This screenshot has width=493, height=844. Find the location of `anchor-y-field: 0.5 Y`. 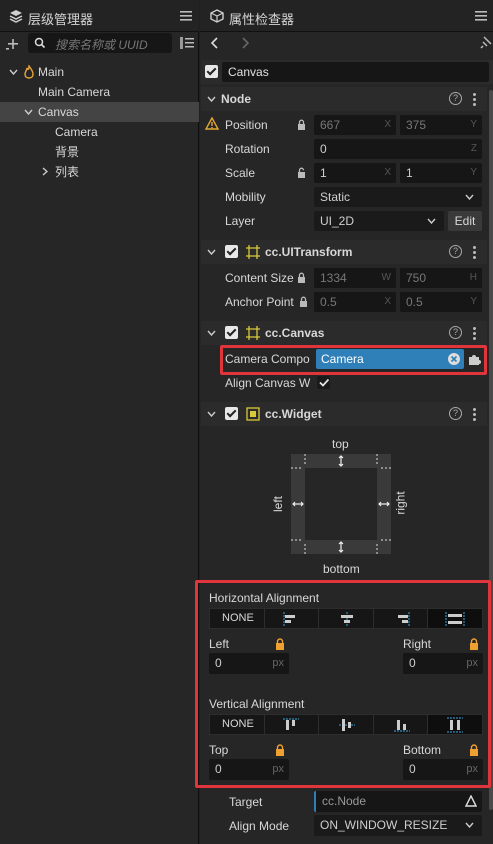

anchor-y-field: 0.5 Y is located at coordinates (441, 302).